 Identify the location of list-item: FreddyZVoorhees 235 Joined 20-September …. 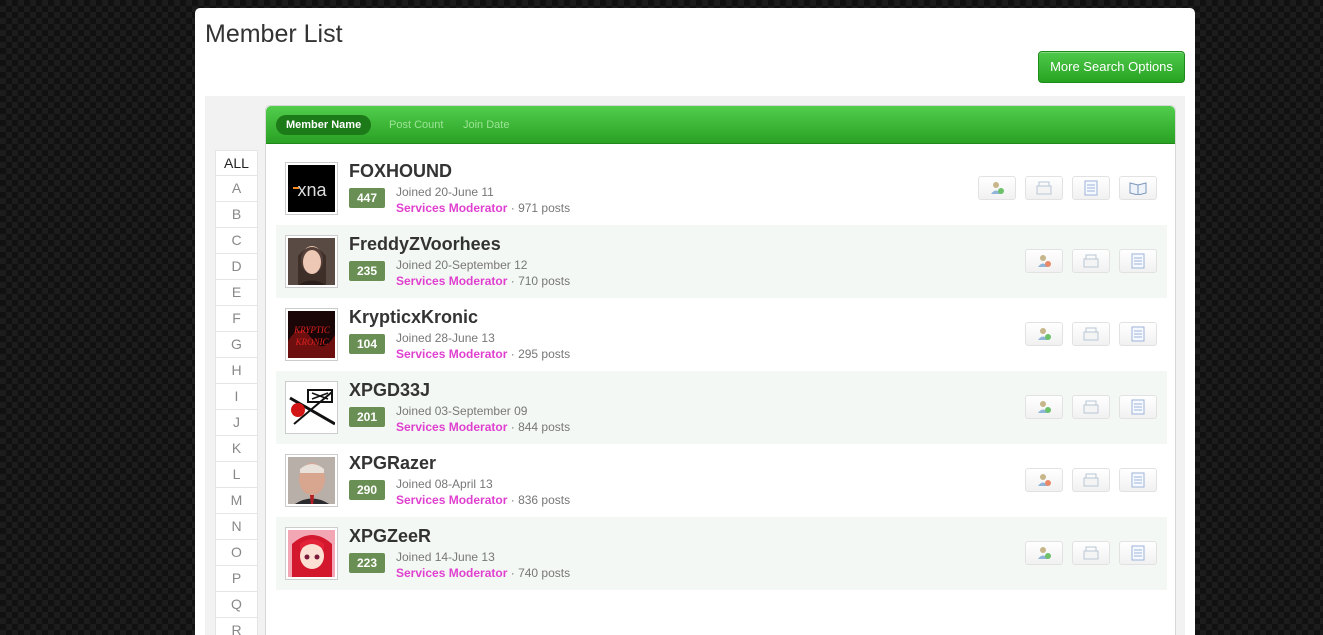
(721, 261).